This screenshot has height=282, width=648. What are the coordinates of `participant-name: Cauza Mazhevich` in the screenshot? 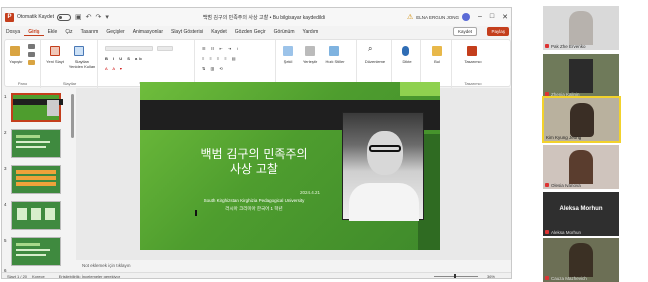 It's located at (566, 278).